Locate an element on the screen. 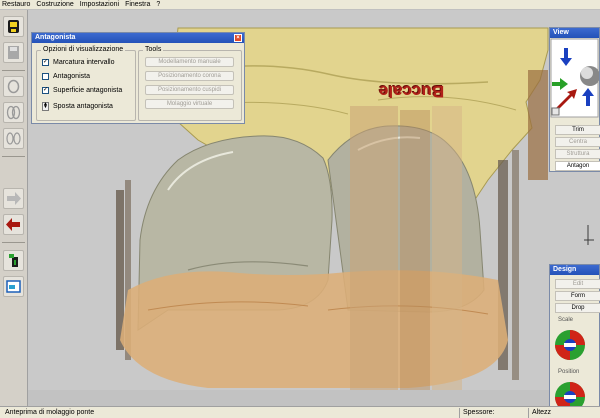 This screenshot has width=600, height=418. antagonista-panel-title: Antagonista × is located at coordinates (138, 38).